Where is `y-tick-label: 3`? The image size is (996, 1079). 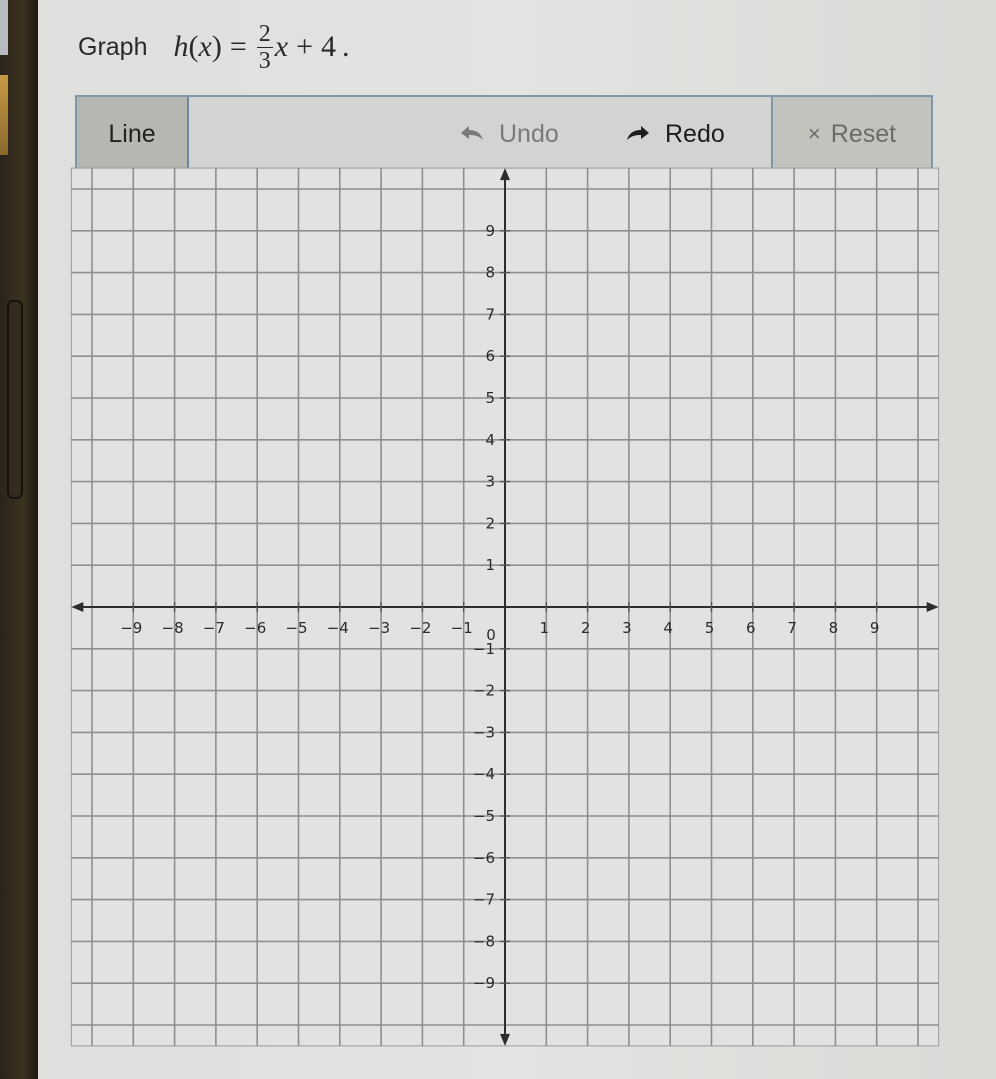
y-tick-label: 3 is located at coordinates (490, 482).